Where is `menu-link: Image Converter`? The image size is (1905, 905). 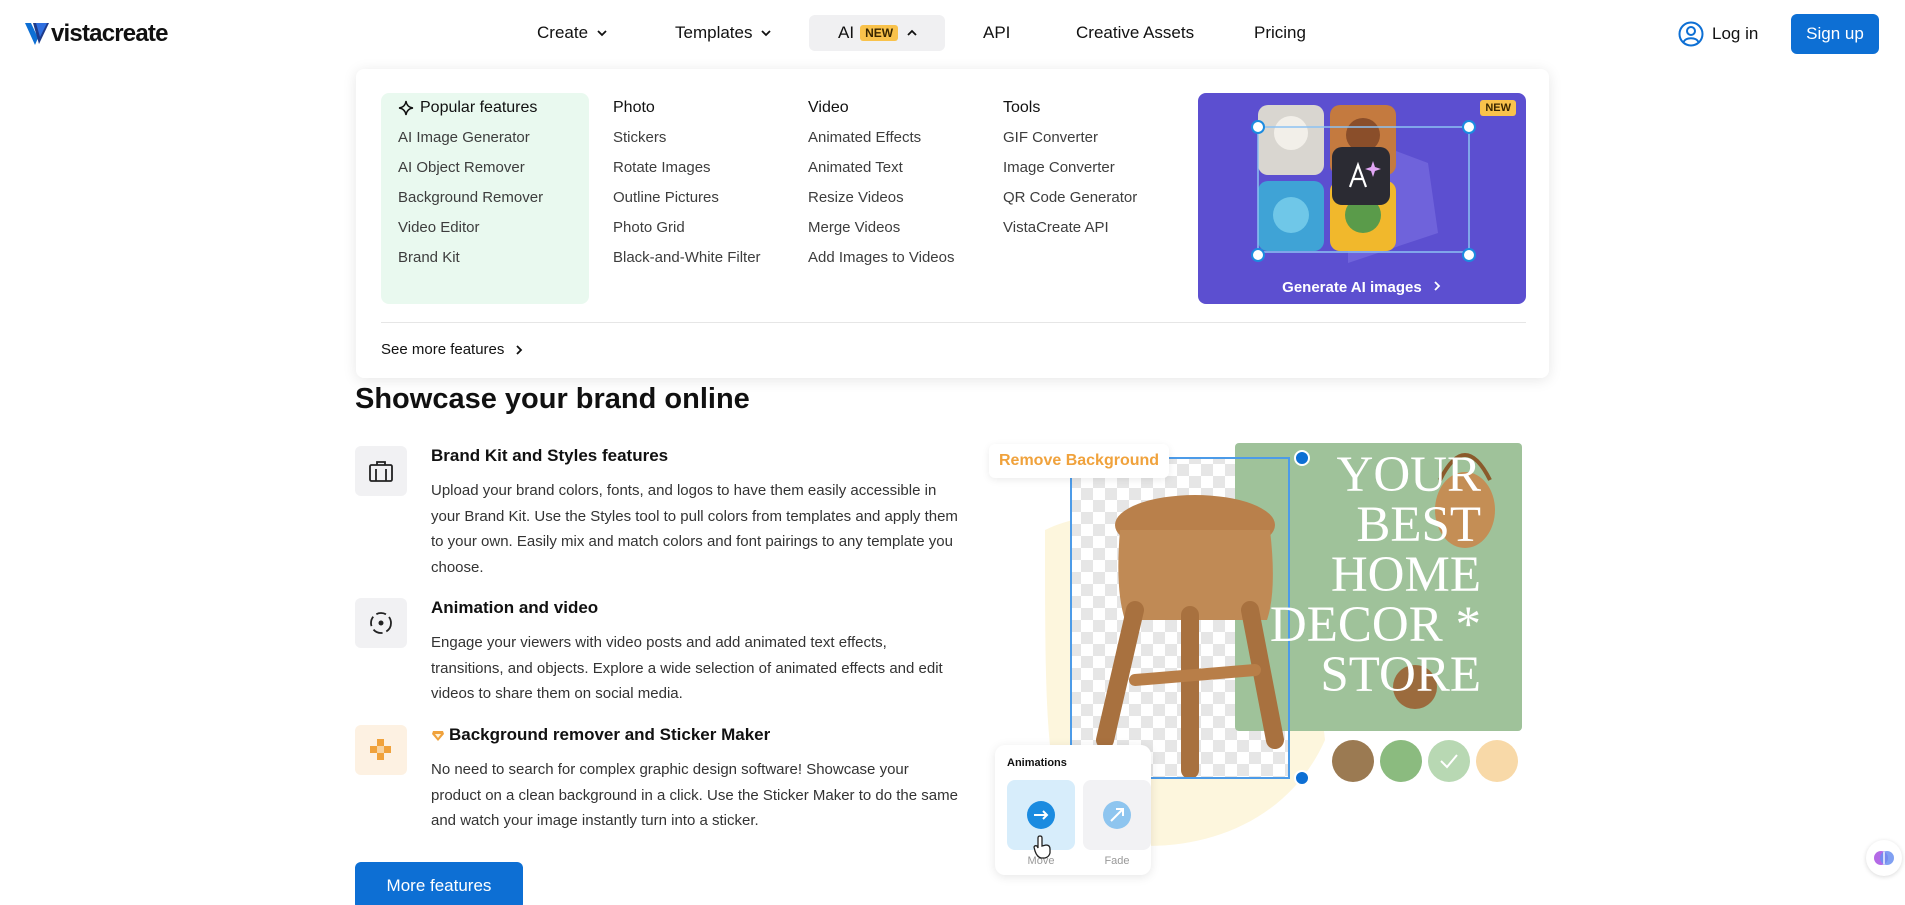 menu-link: Image Converter is located at coordinates (1070, 168).